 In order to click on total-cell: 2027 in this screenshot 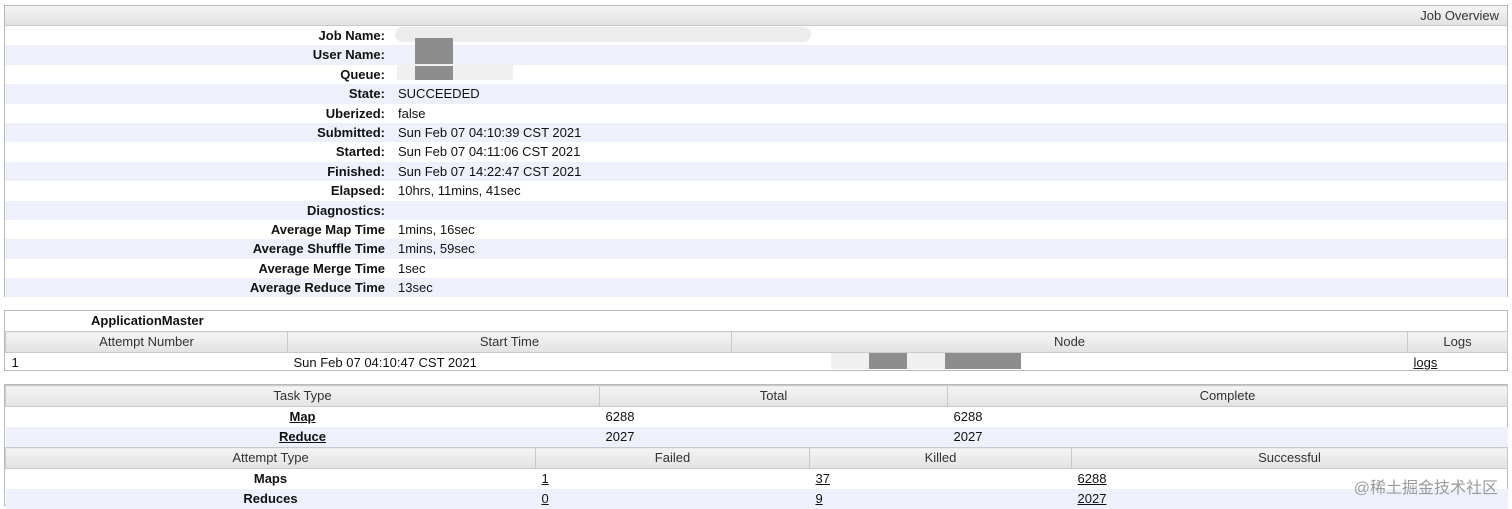, I will do `click(773, 437)`.